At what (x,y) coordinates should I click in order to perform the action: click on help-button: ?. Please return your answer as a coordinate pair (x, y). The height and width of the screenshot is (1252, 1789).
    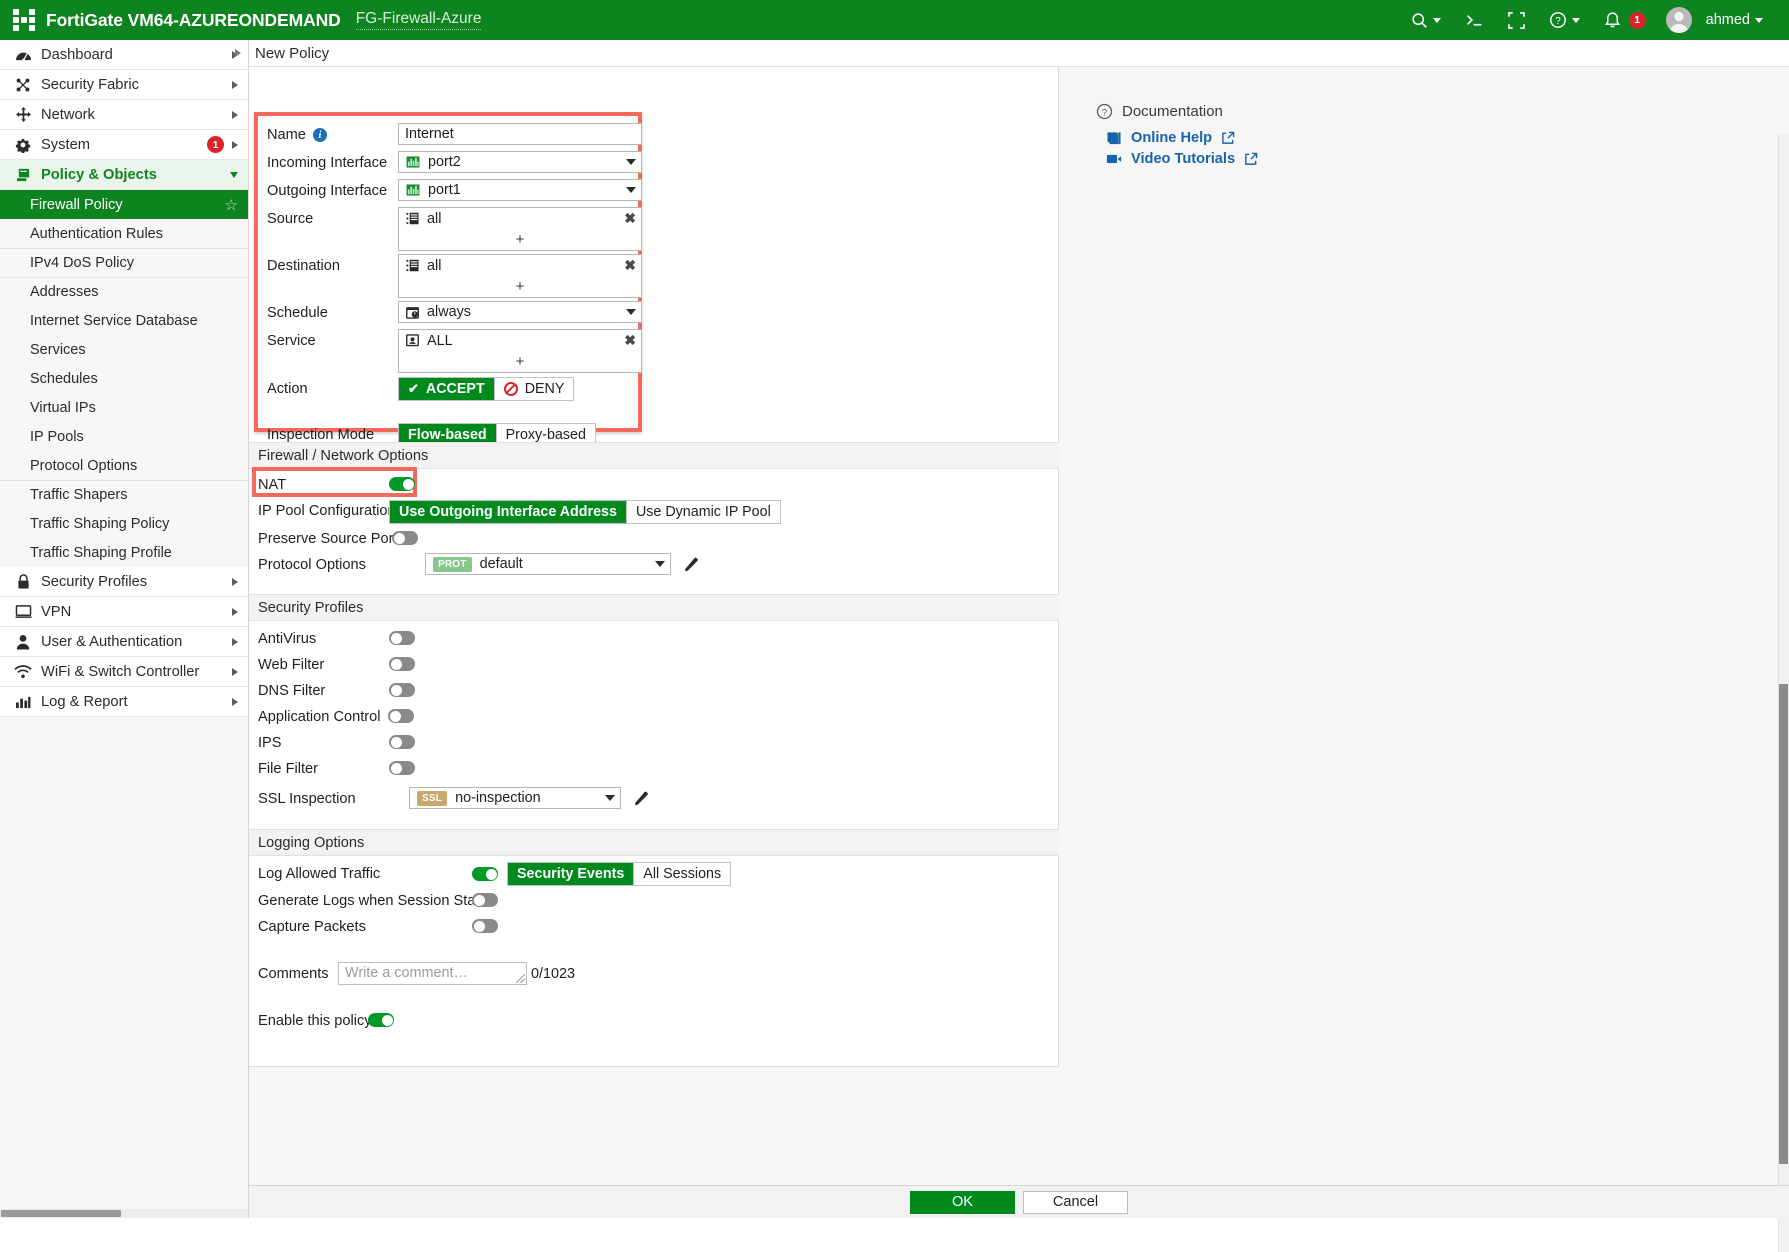
    Looking at the image, I should click on (1564, 20).